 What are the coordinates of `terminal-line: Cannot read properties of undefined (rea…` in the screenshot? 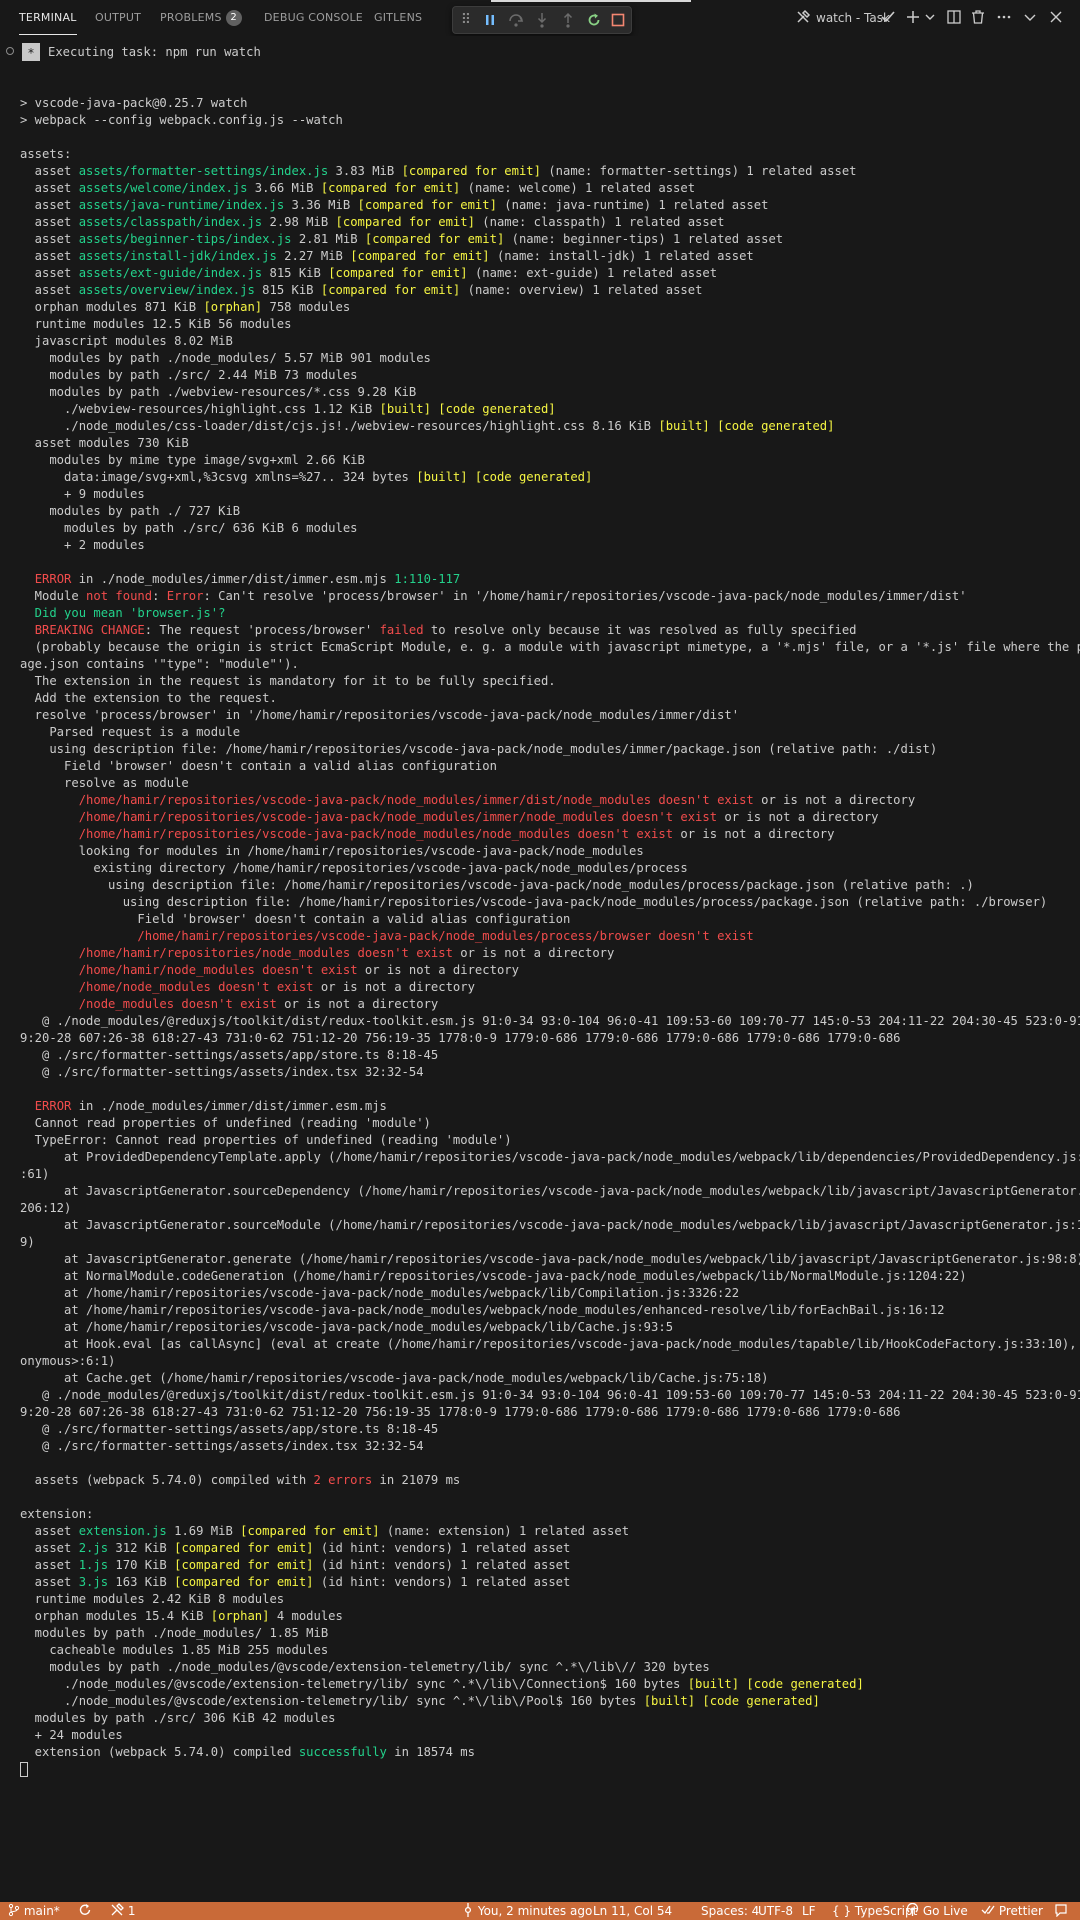 It's located at (550, 1123).